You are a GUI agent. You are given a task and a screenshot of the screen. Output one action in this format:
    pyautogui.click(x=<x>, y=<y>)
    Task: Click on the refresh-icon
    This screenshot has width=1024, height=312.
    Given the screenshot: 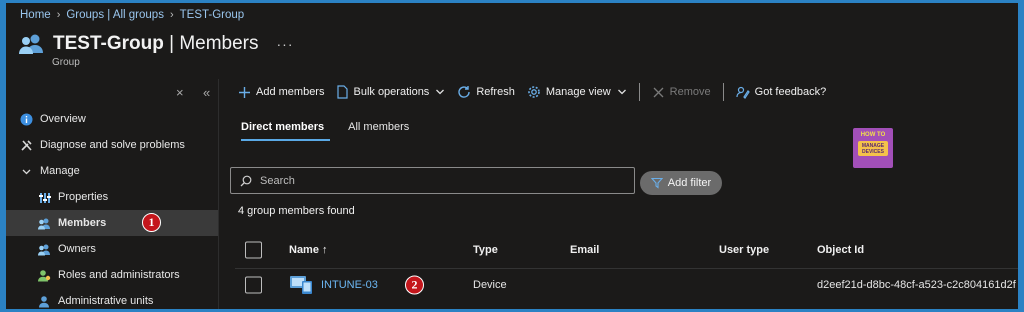 What is the action you would take?
    pyautogui.click(x=464, y=92)
    